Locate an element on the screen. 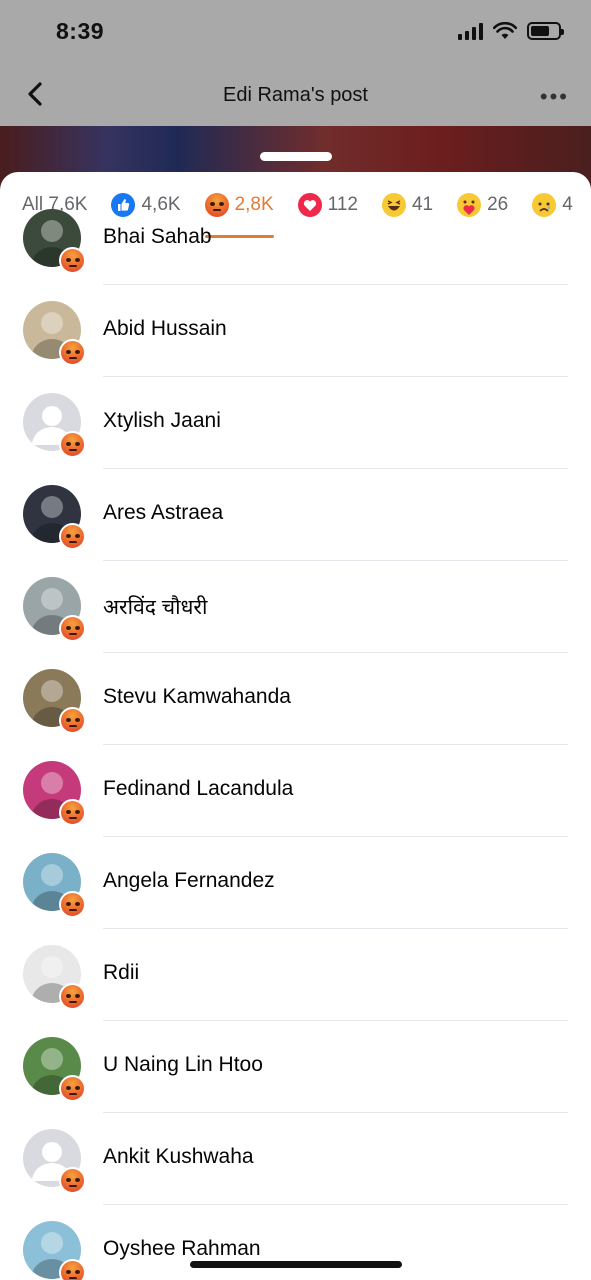 This screenshot has height=1280, width=591. nav-bar: Edi Rama's post ••• is located at coordinates (295, 94).